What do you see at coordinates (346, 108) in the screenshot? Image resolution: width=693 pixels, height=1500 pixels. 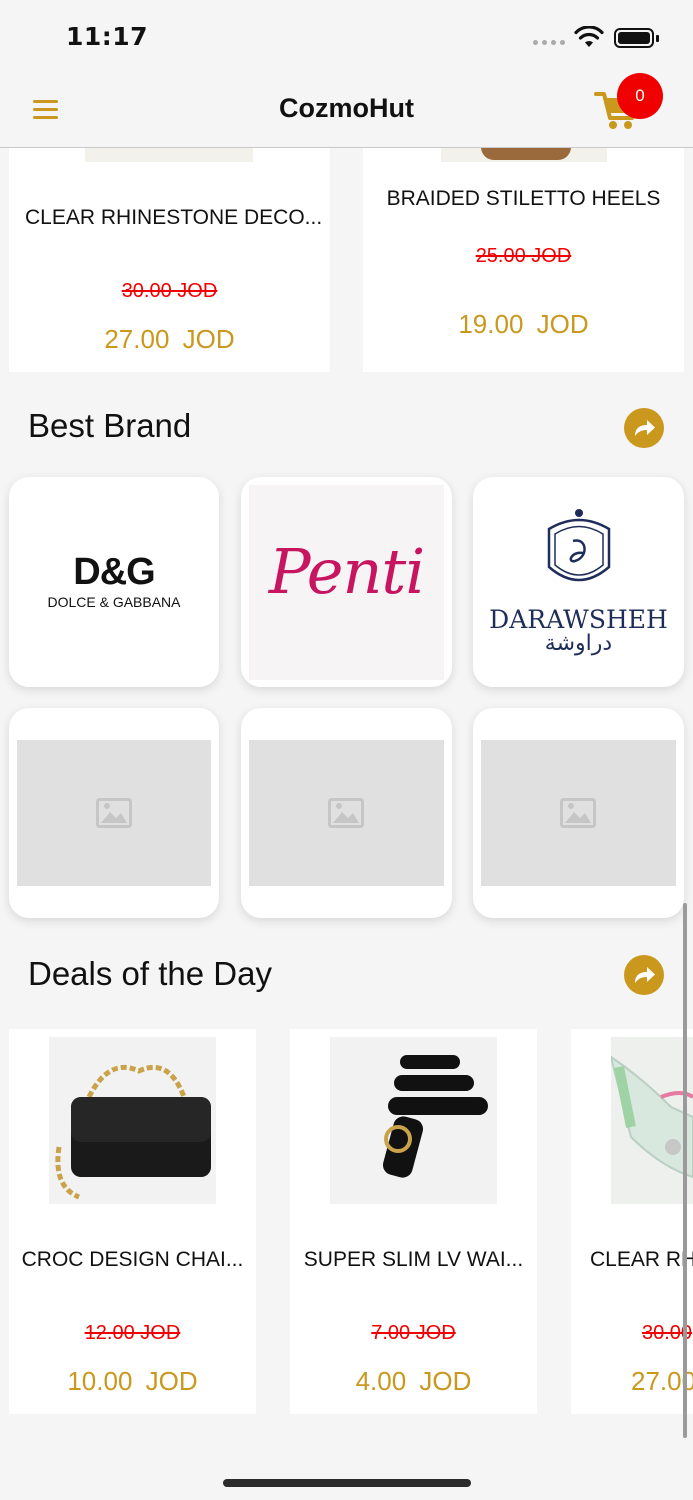 I see `app-title: CozmoHut` at bounding box center [346, 108].